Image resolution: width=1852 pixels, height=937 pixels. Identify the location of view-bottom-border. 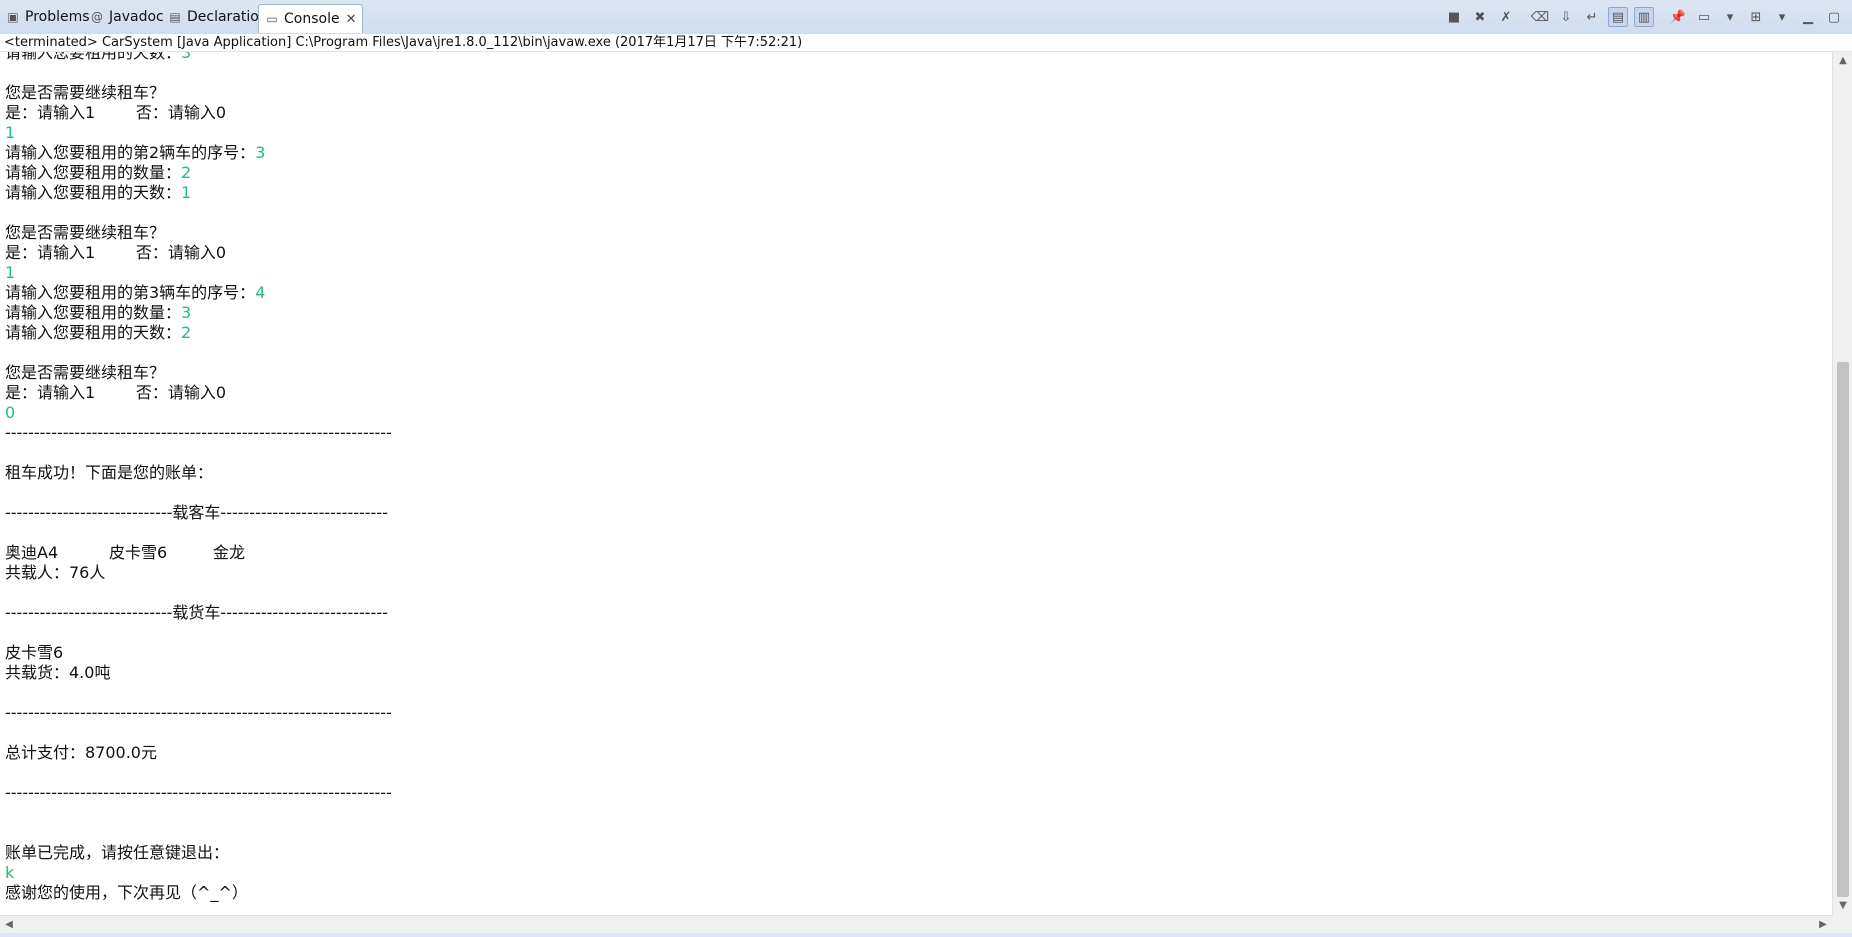
(926, 935).